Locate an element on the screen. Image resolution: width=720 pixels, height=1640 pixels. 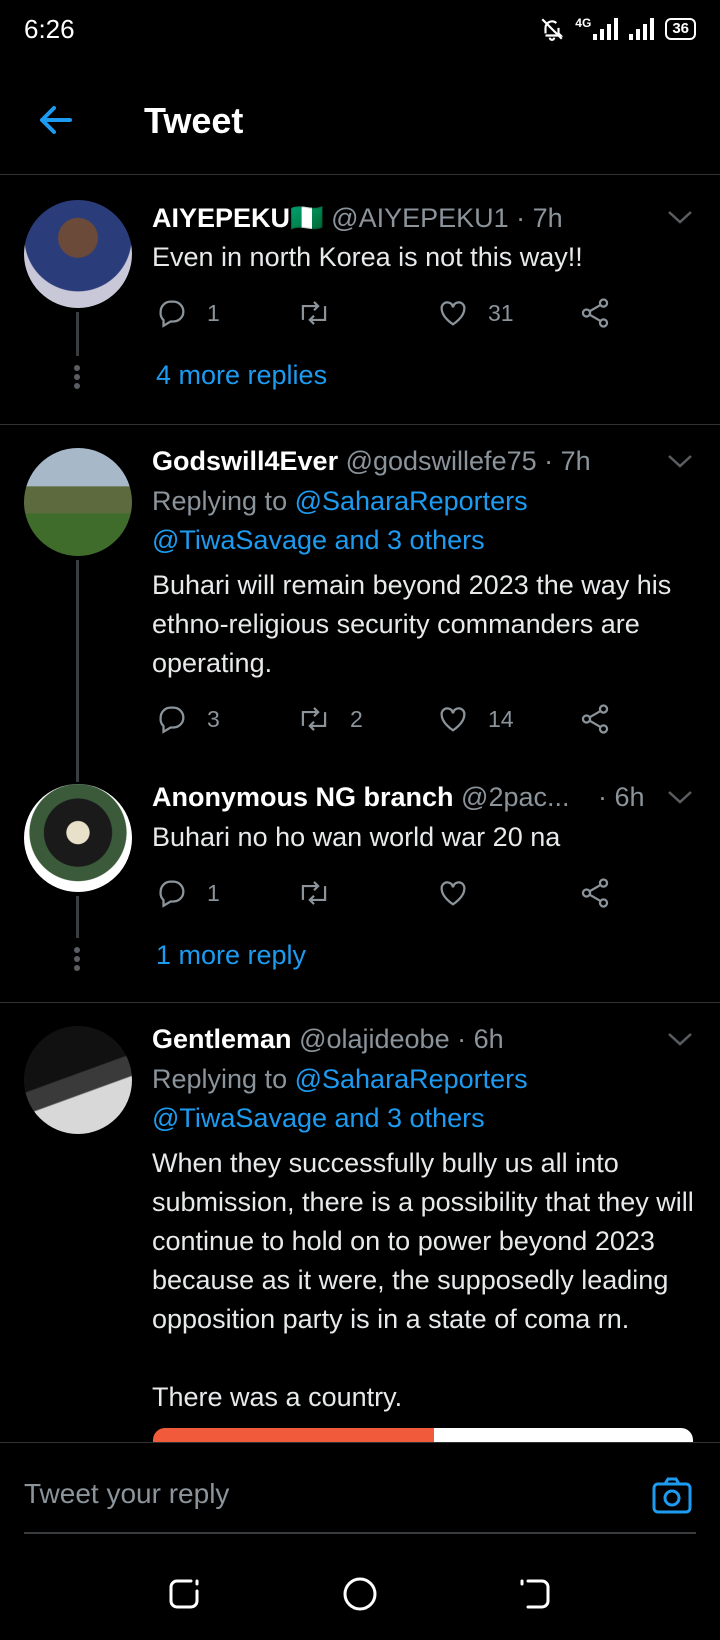
battery-icon: 36 is located at coordinates (680, 29).